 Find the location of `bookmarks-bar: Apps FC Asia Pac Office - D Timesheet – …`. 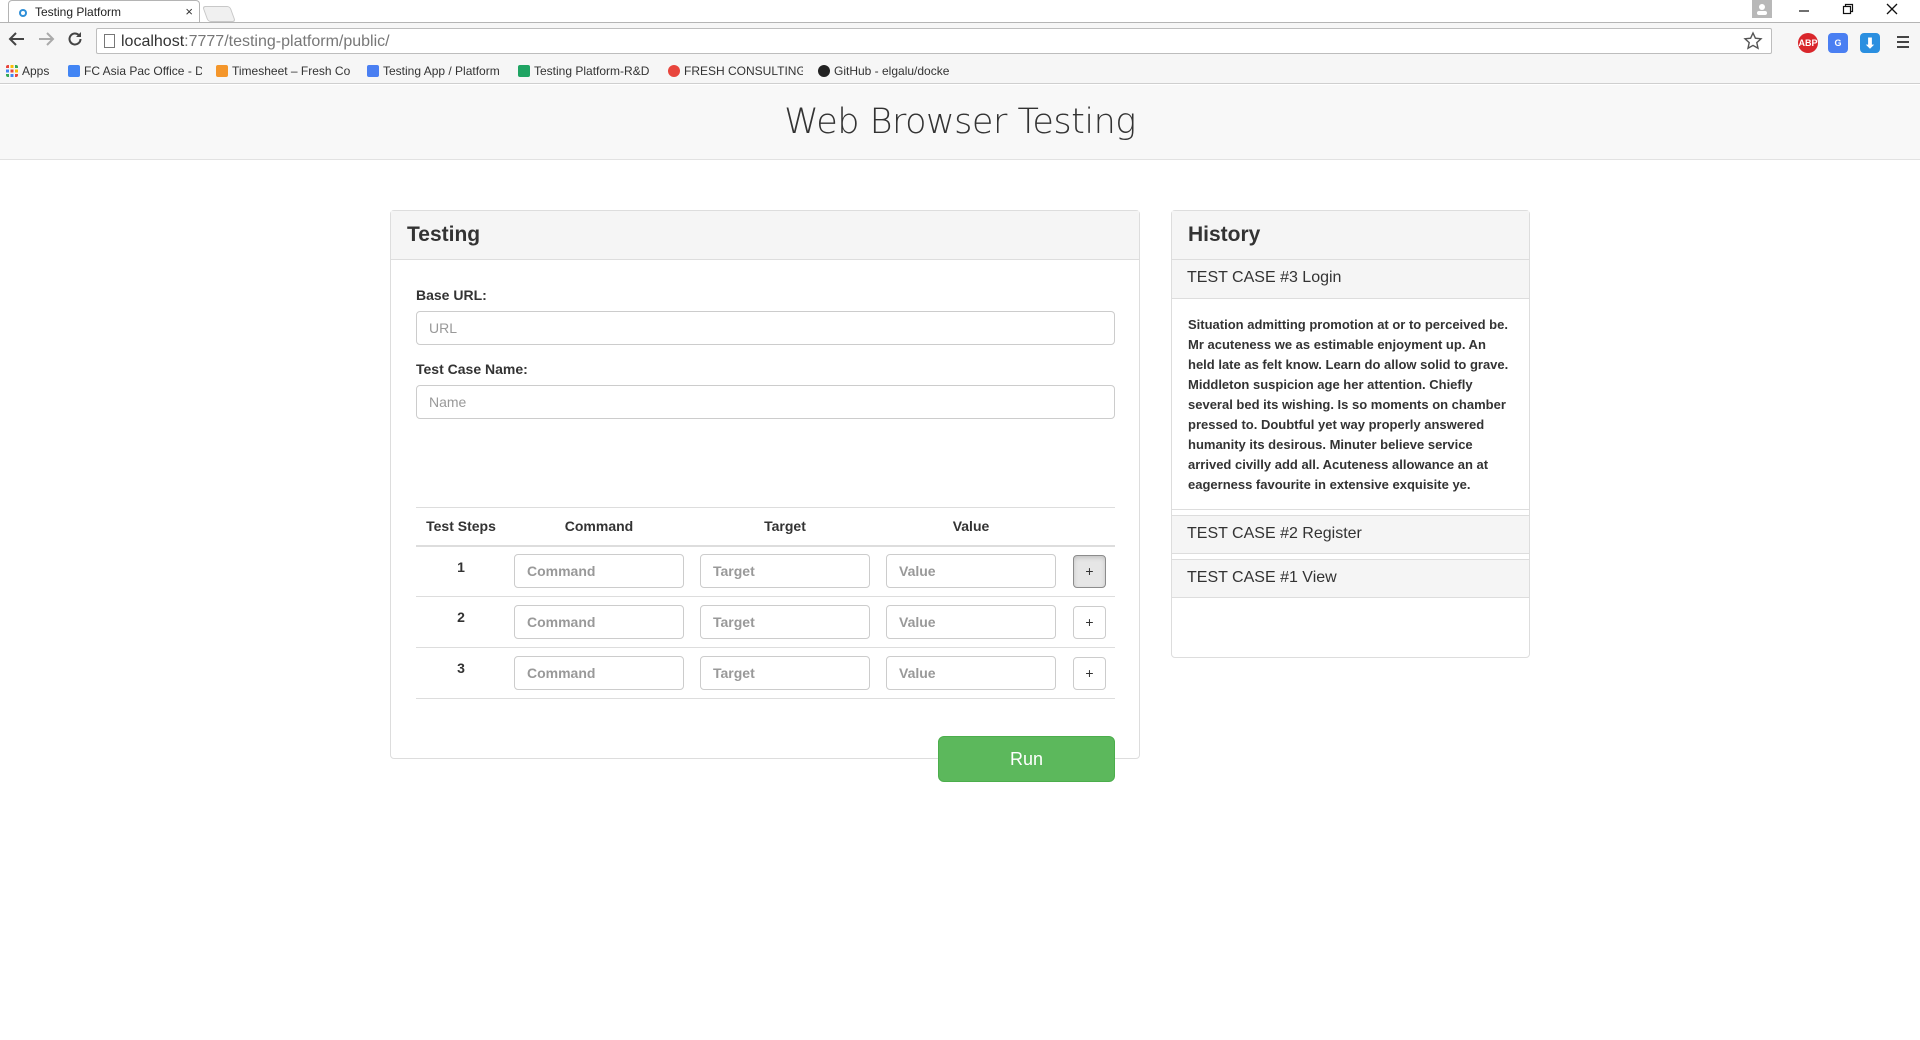

bookmarks-bar: Apps FC Asia Pac Office - D Timesheet – … is located at coordinates (960, 72).